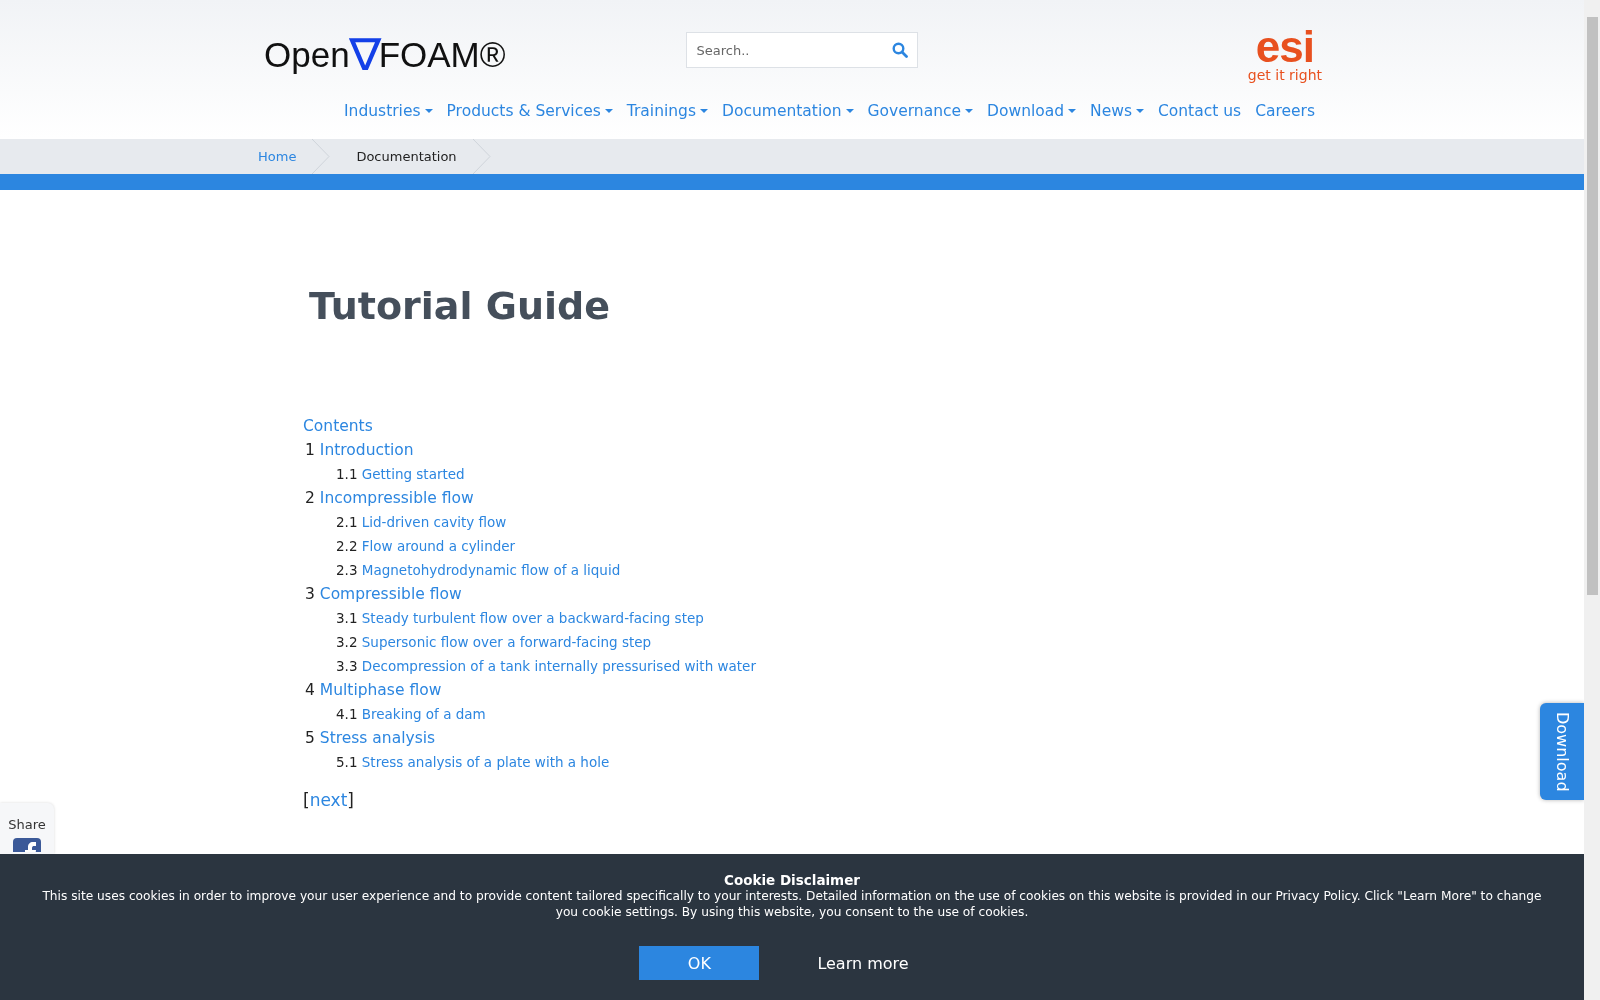  What do you see at coordinates (792, 904) in the screenshot?
I see `cookie-text: This site uses cookies in order to improve your user experience and to provide content tailored specifically to your interests. Detailed information on the use of cookies on this website is provided in our Privacy Policy. Click "Learn More" to change you cookie settings. By using this website, you consent to the use of cookies.` at bounding box center [792, 904].